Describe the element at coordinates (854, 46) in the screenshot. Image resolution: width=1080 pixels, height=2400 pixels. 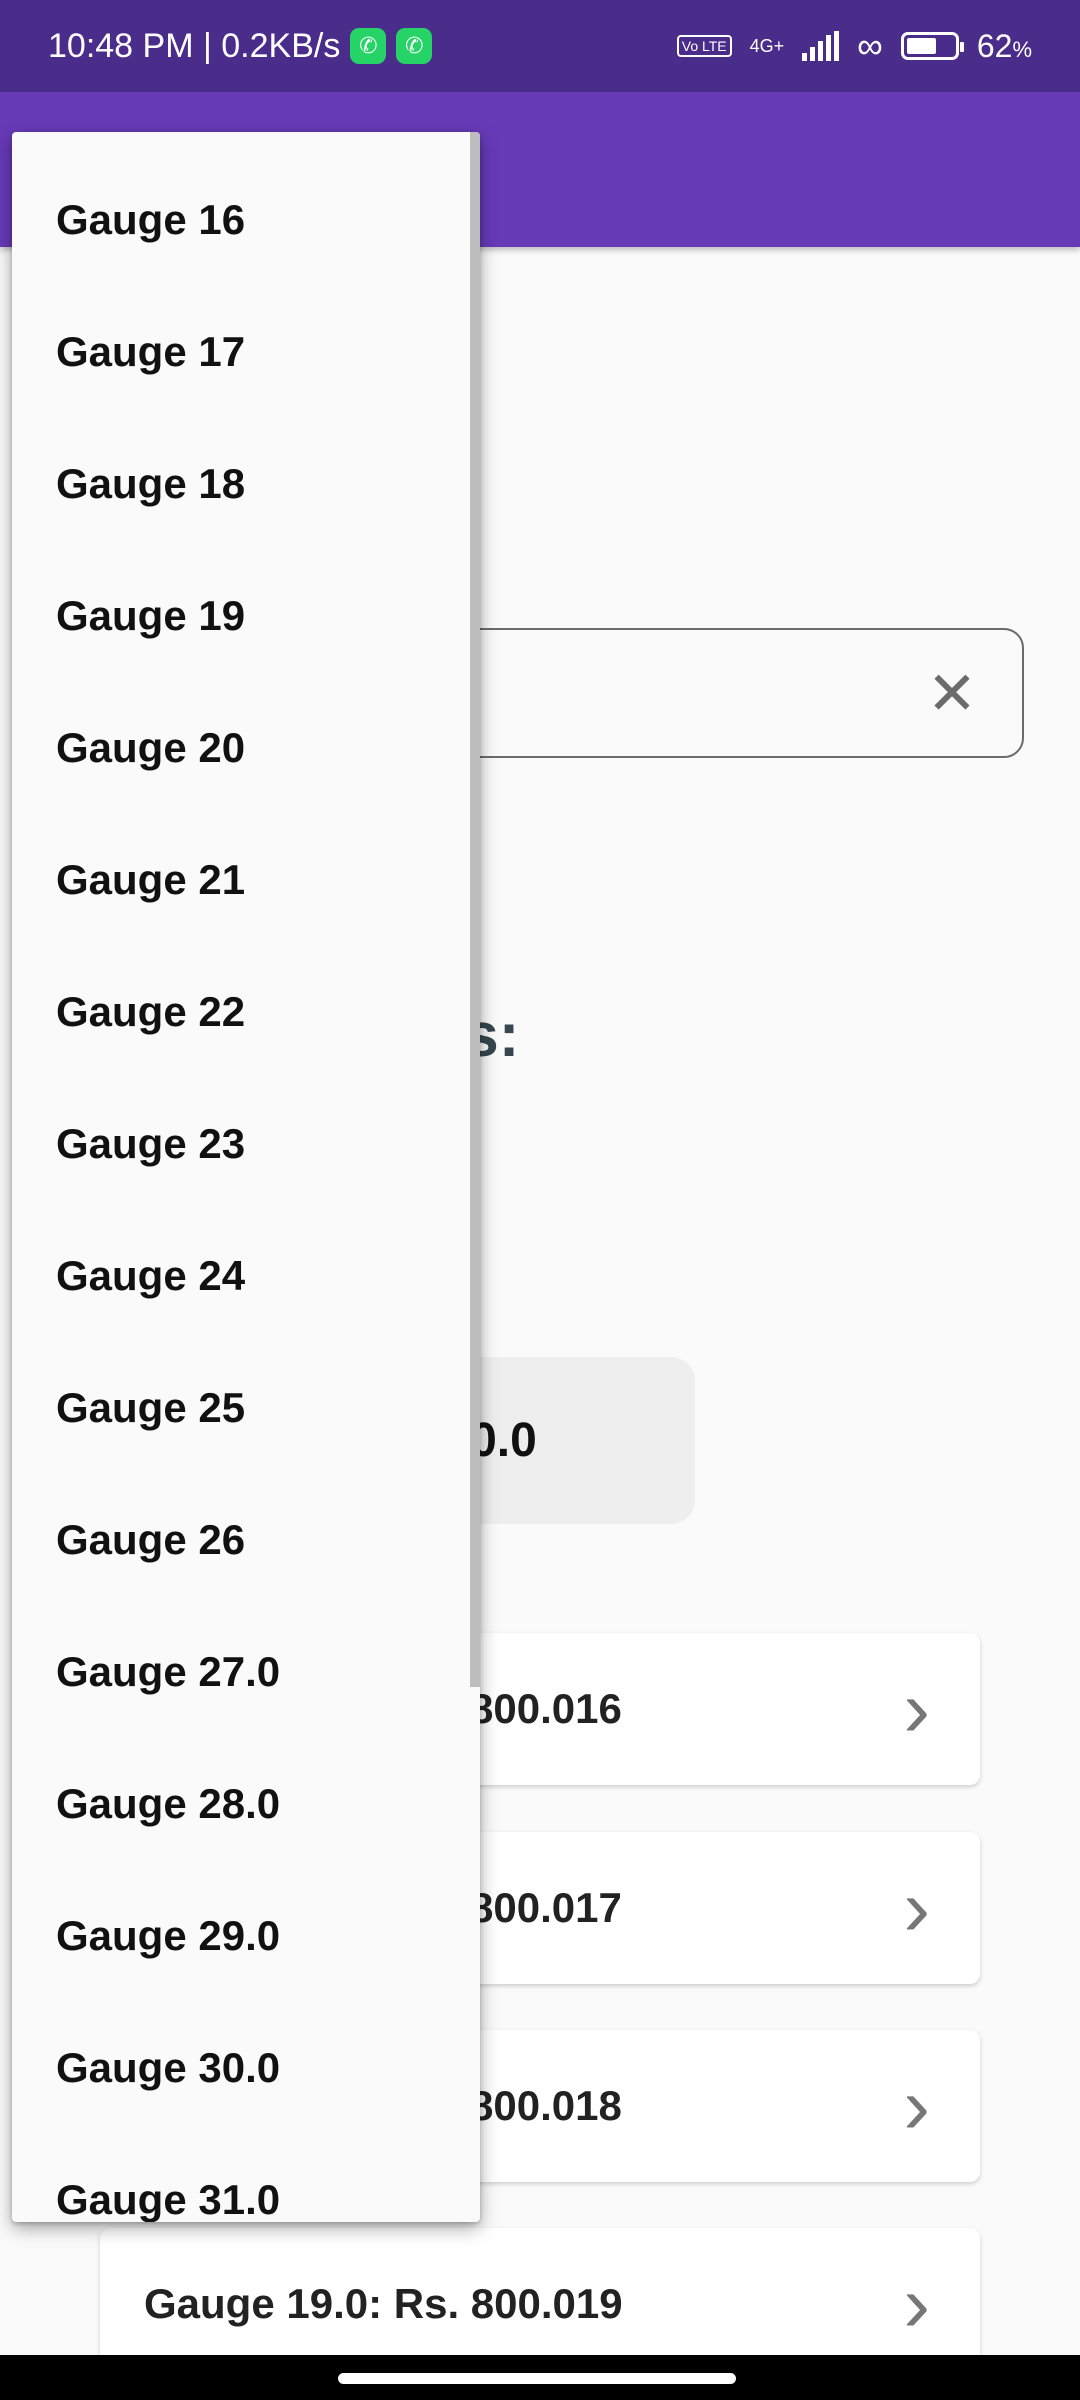
I see `status-right: Vo LTE 4G+ ∞ 62%` at that location.